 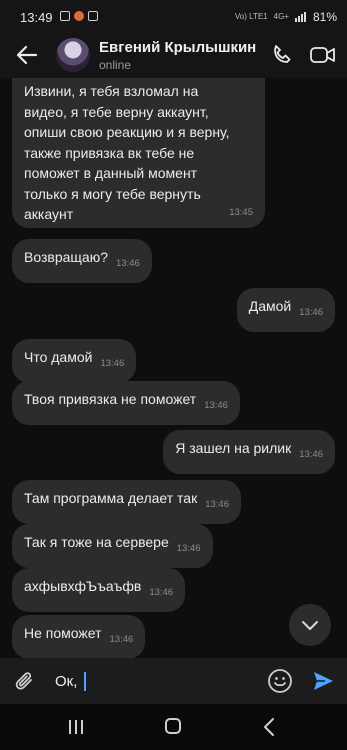 What do you see at coordinates (49, 214) in the screenshot?
I see `message-text-line: аккаунт` at bounding box center [49, 214].